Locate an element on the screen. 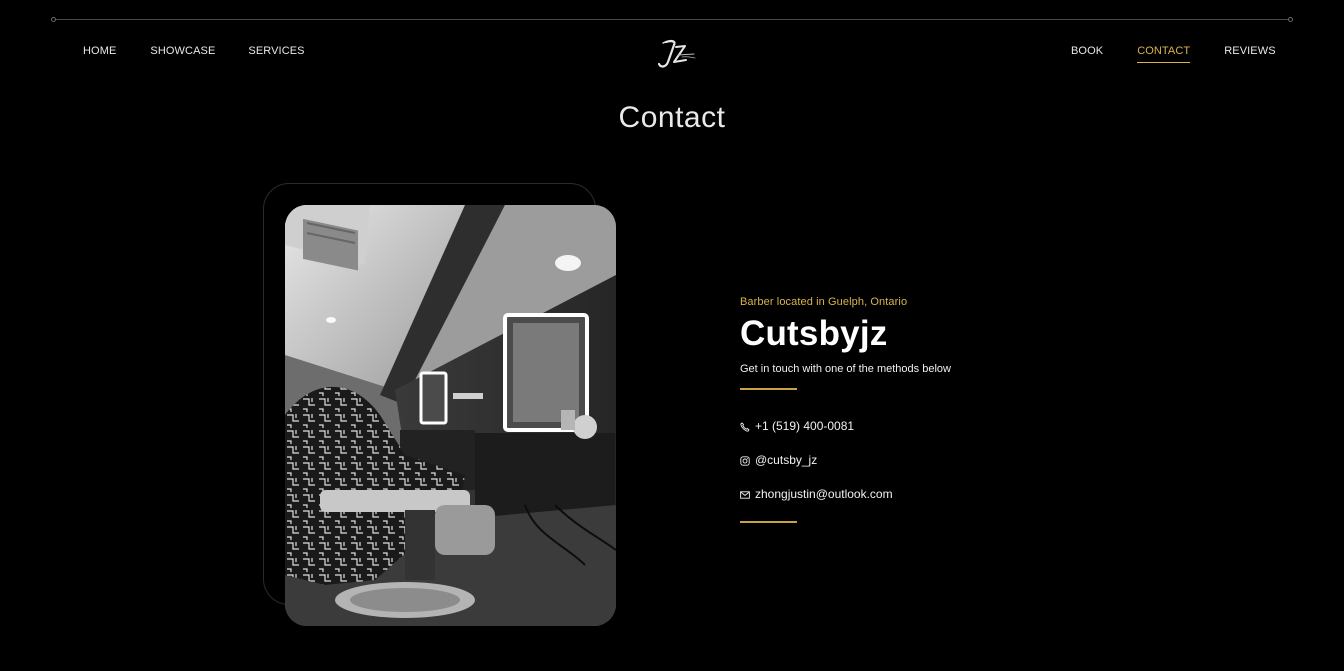 The height and width of the screenshot is (671, 1344). email-contact: zhongjustin@outlook.com is located at coordinates (950, 494).